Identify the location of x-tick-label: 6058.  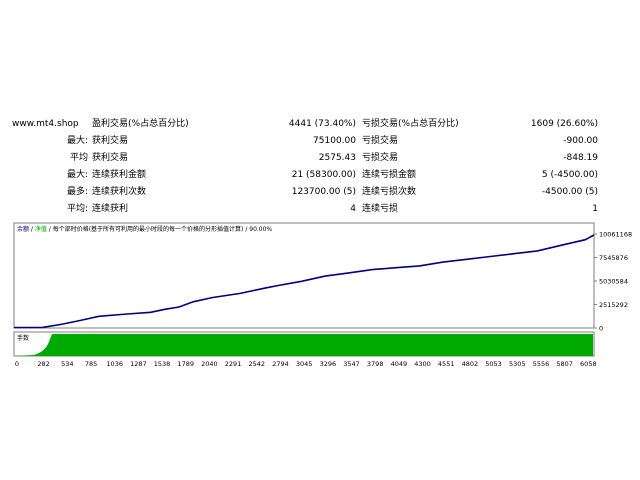
(588, 364).